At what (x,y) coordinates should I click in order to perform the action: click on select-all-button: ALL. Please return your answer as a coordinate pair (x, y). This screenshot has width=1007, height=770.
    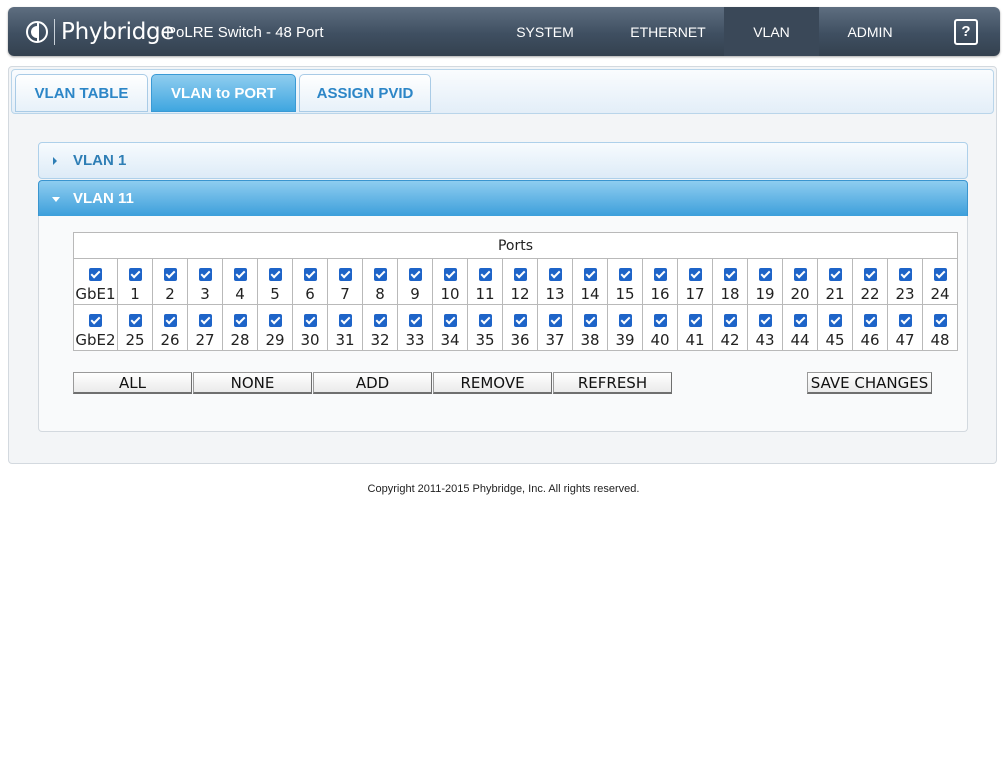
    Looking at the image, I should click on (132, 383).